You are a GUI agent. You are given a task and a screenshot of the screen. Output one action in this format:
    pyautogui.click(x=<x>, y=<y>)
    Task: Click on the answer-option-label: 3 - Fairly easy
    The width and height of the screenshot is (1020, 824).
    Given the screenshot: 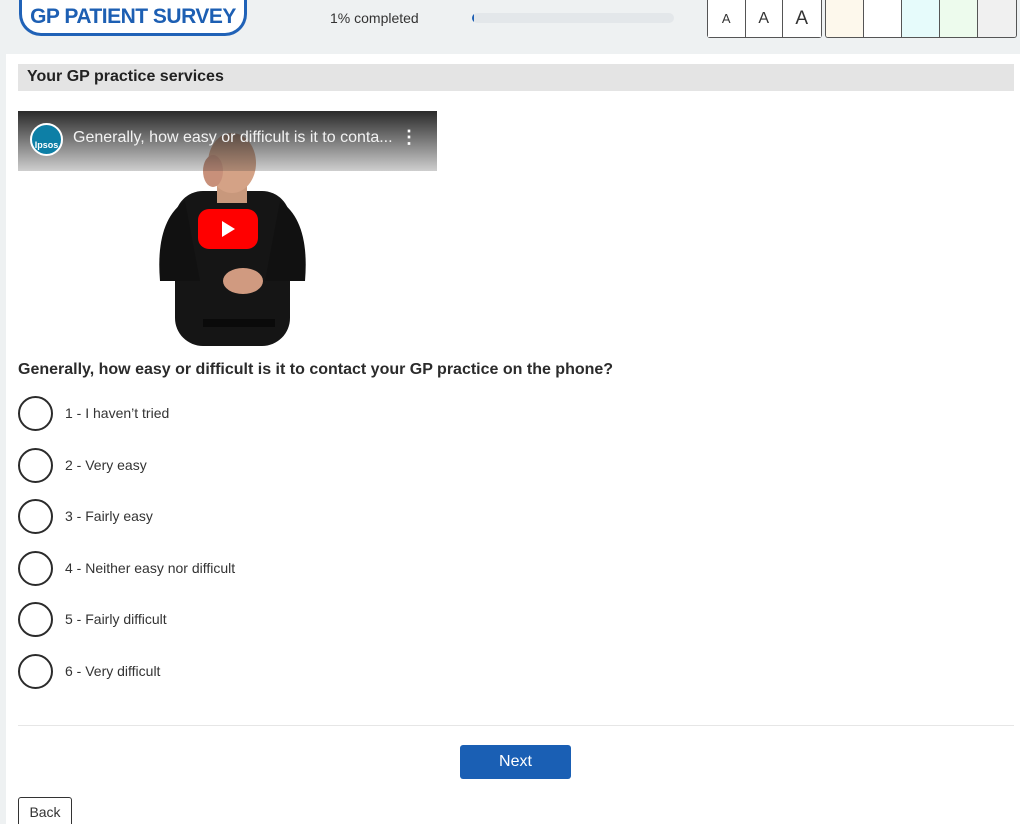 What is the action you would take?
    pyautogui.click(x=109, y=516)
    